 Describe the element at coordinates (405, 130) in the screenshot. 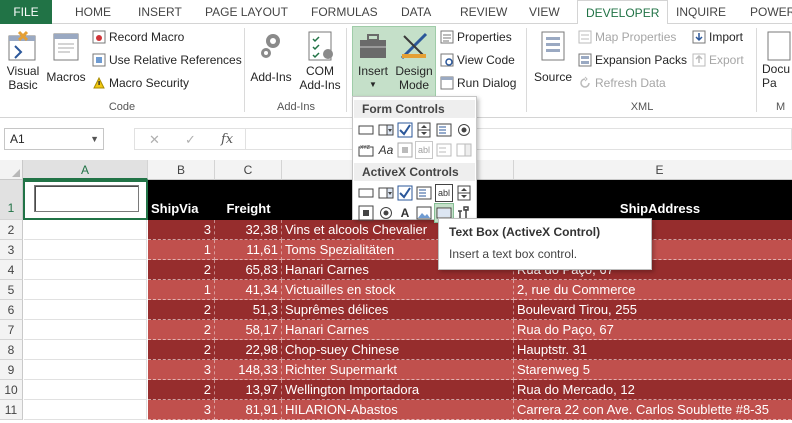

I see `form-check-box-control` at that location.